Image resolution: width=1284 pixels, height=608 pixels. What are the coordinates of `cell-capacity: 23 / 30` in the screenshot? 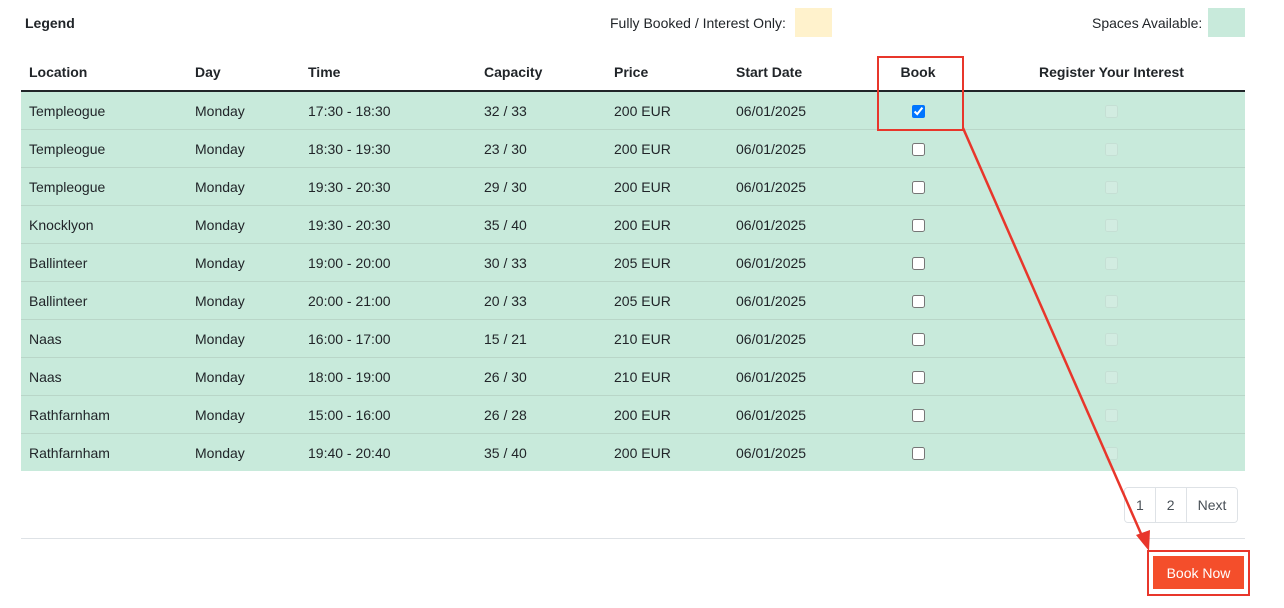 It's located at (541, 148).